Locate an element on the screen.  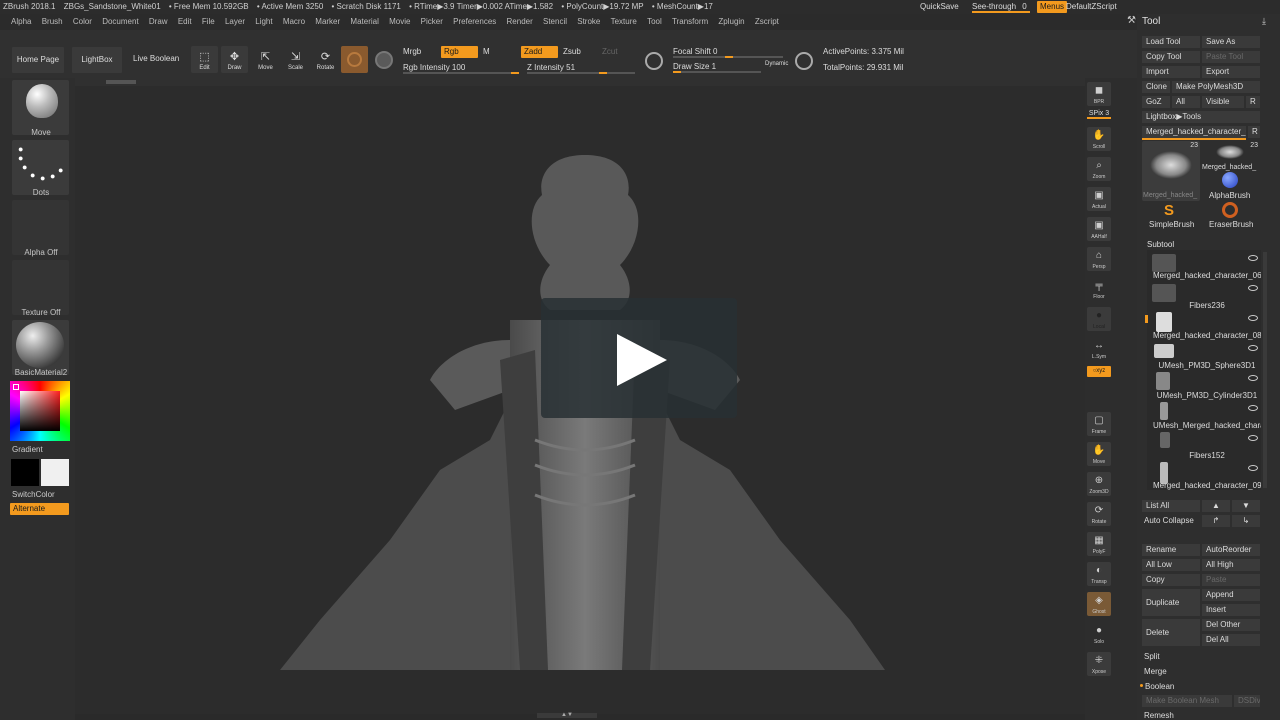
menu-movie: Movie is located at coordinates (399, 22).